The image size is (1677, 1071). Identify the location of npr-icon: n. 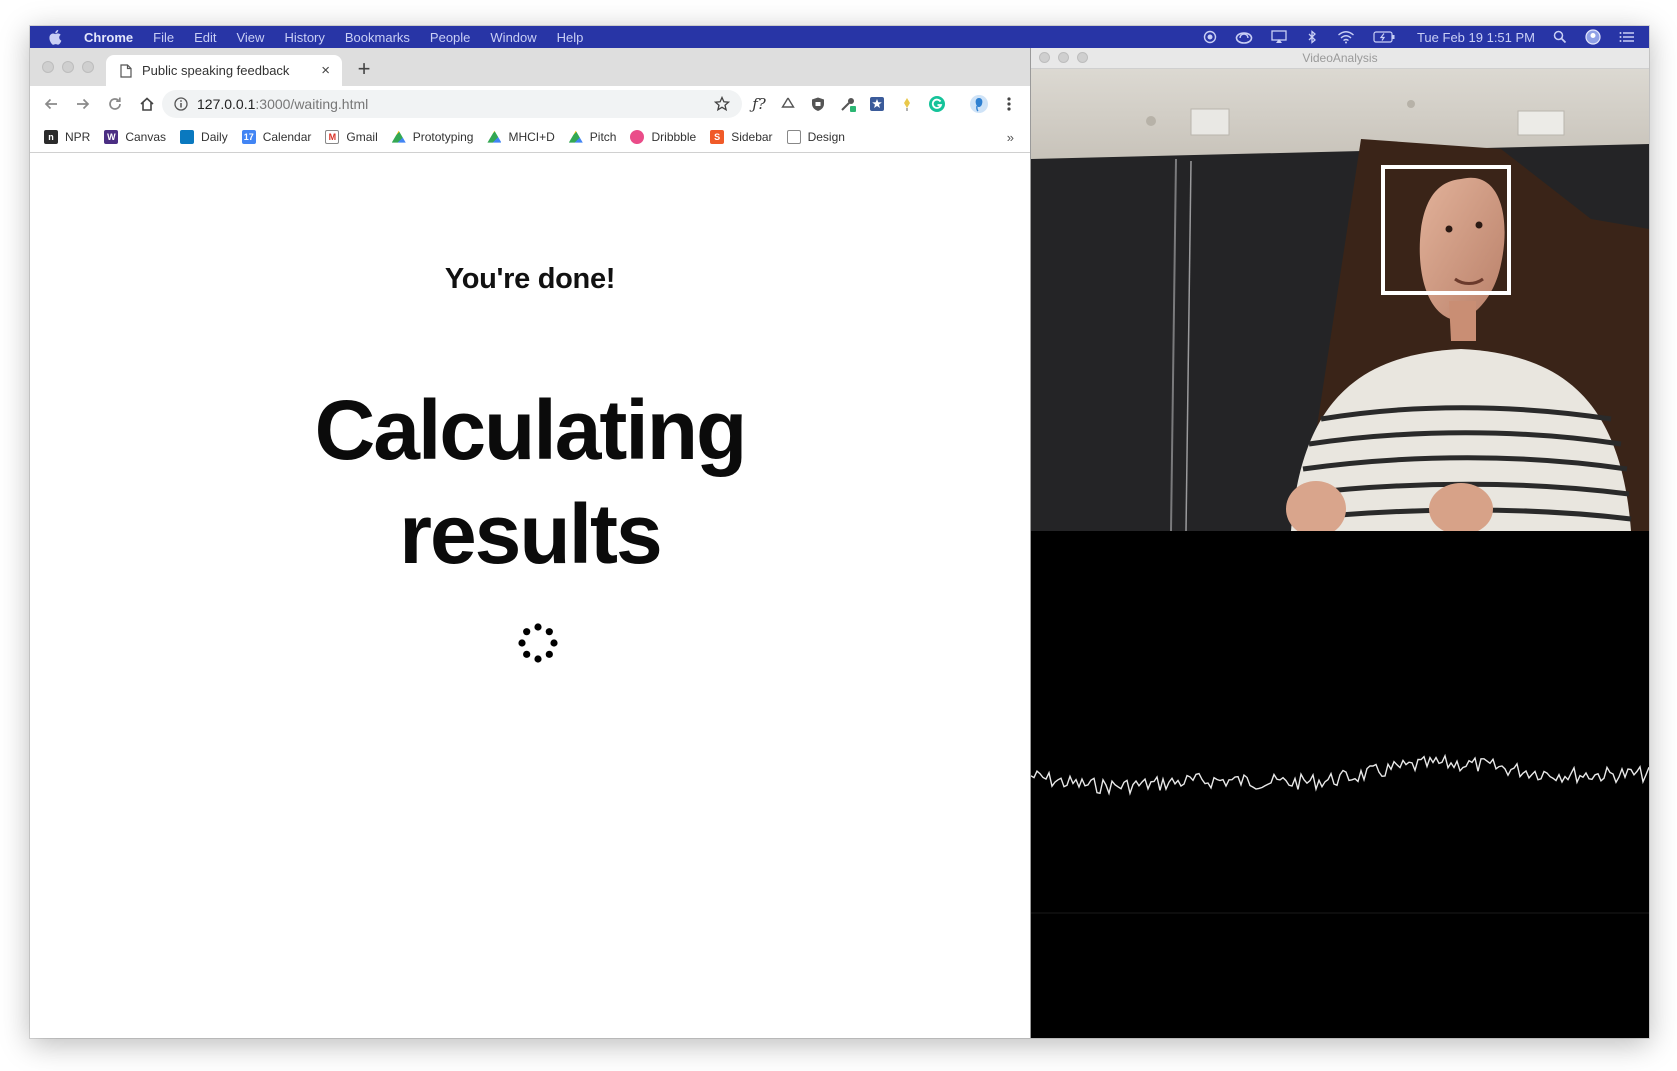
(51, 137).